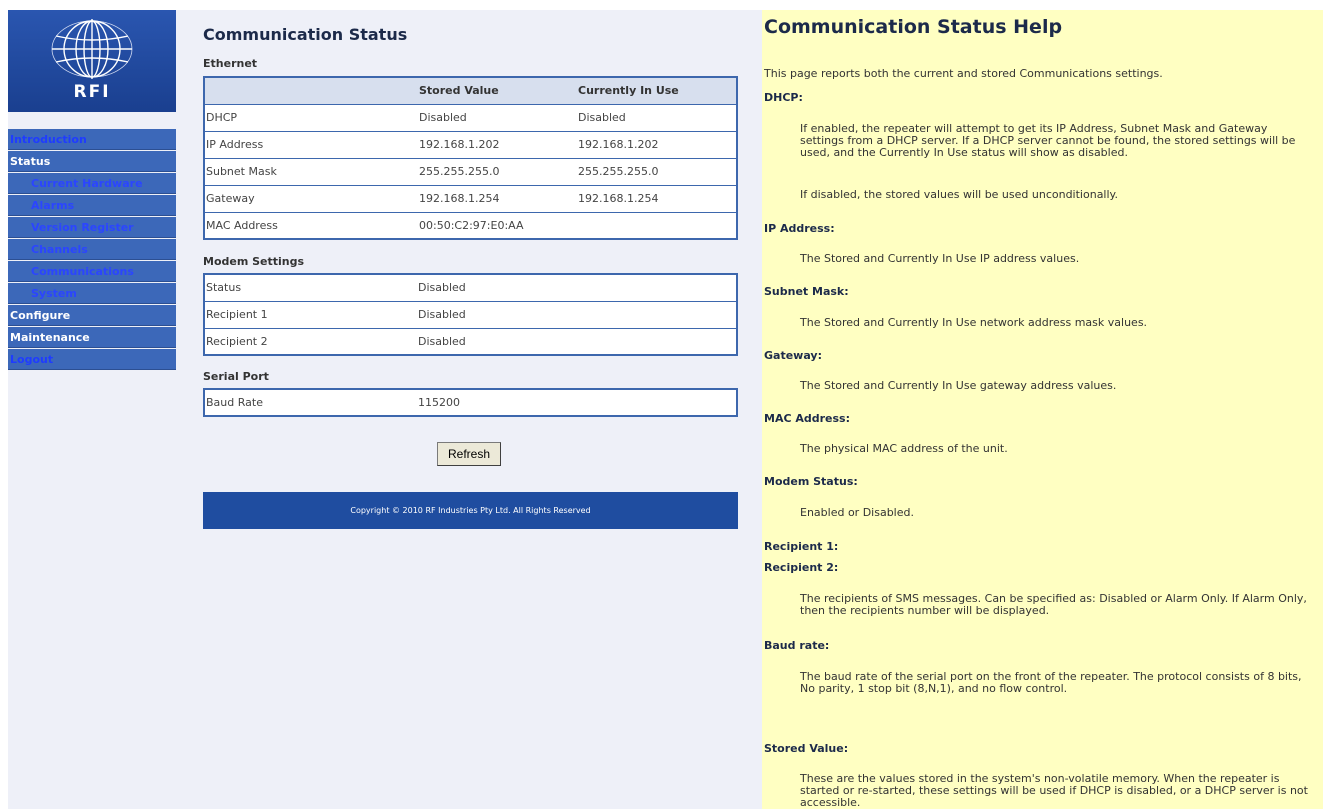 This screenshot has height=809, width=1328. What do you see at coordinates (234, 402) in the screenshot?
I see `row-label: Baud Rate` at bounding box center [234, 402].